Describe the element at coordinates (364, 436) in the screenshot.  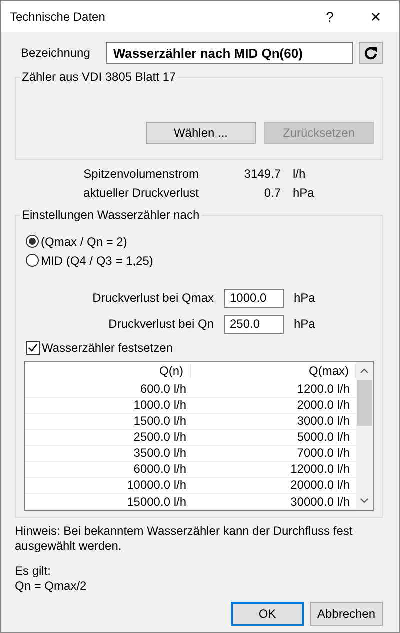
I see `scrollbar` at that location.